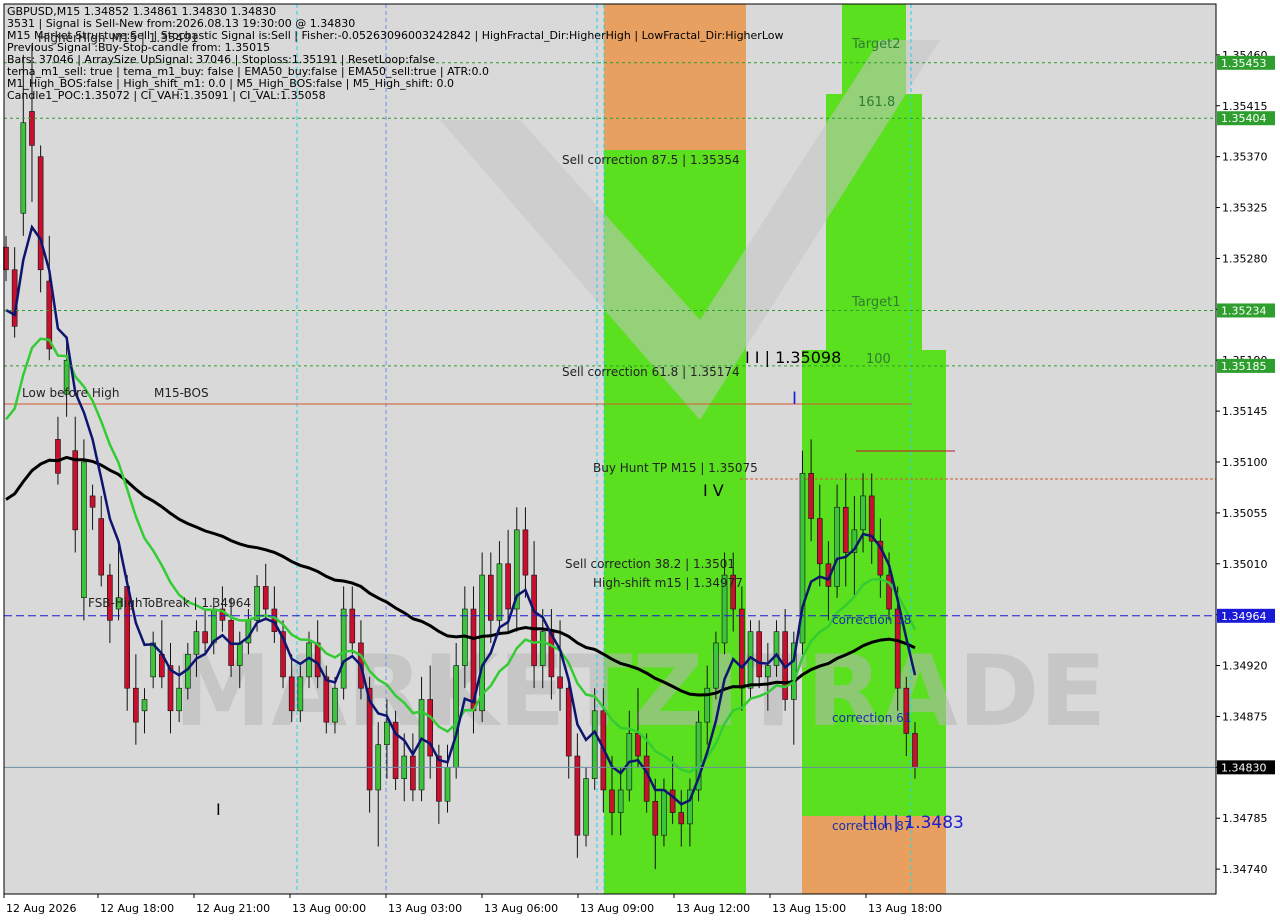  I want to click on x-tick-label: 13 Aug 18:00, so click(905, 908).